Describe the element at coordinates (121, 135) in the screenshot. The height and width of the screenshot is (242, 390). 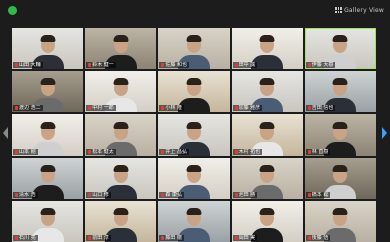
I see `participant-video-tile: 松本 健太` at that location.